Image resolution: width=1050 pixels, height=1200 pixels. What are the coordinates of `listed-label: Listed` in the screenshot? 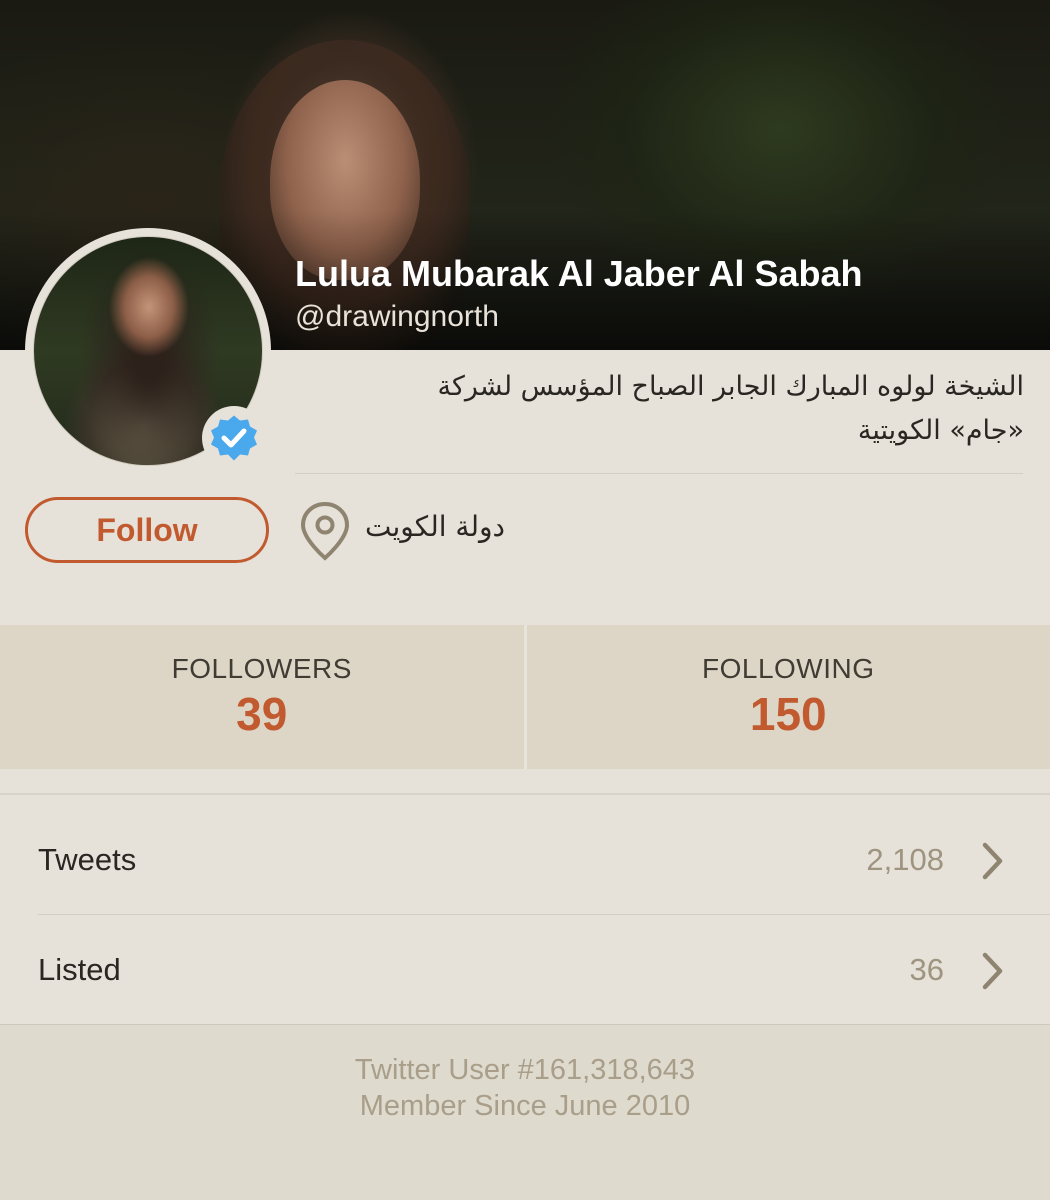 It's located at (79, 969).